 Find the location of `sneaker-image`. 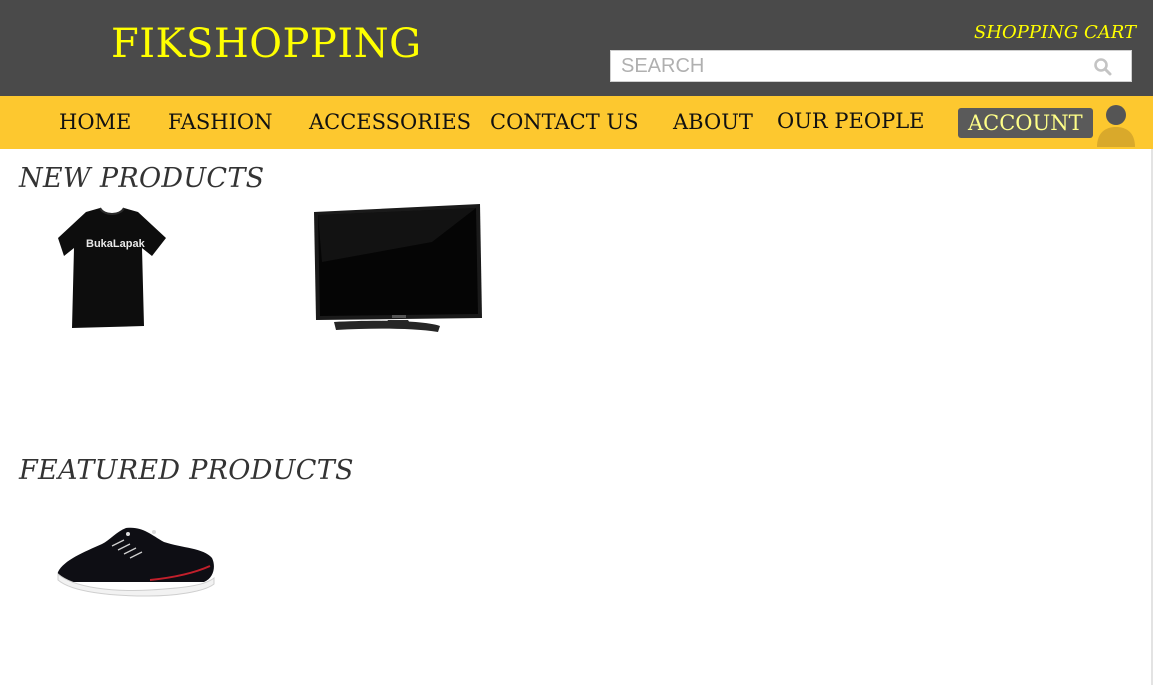

sneaker-image is located at coordinates (136, 562).